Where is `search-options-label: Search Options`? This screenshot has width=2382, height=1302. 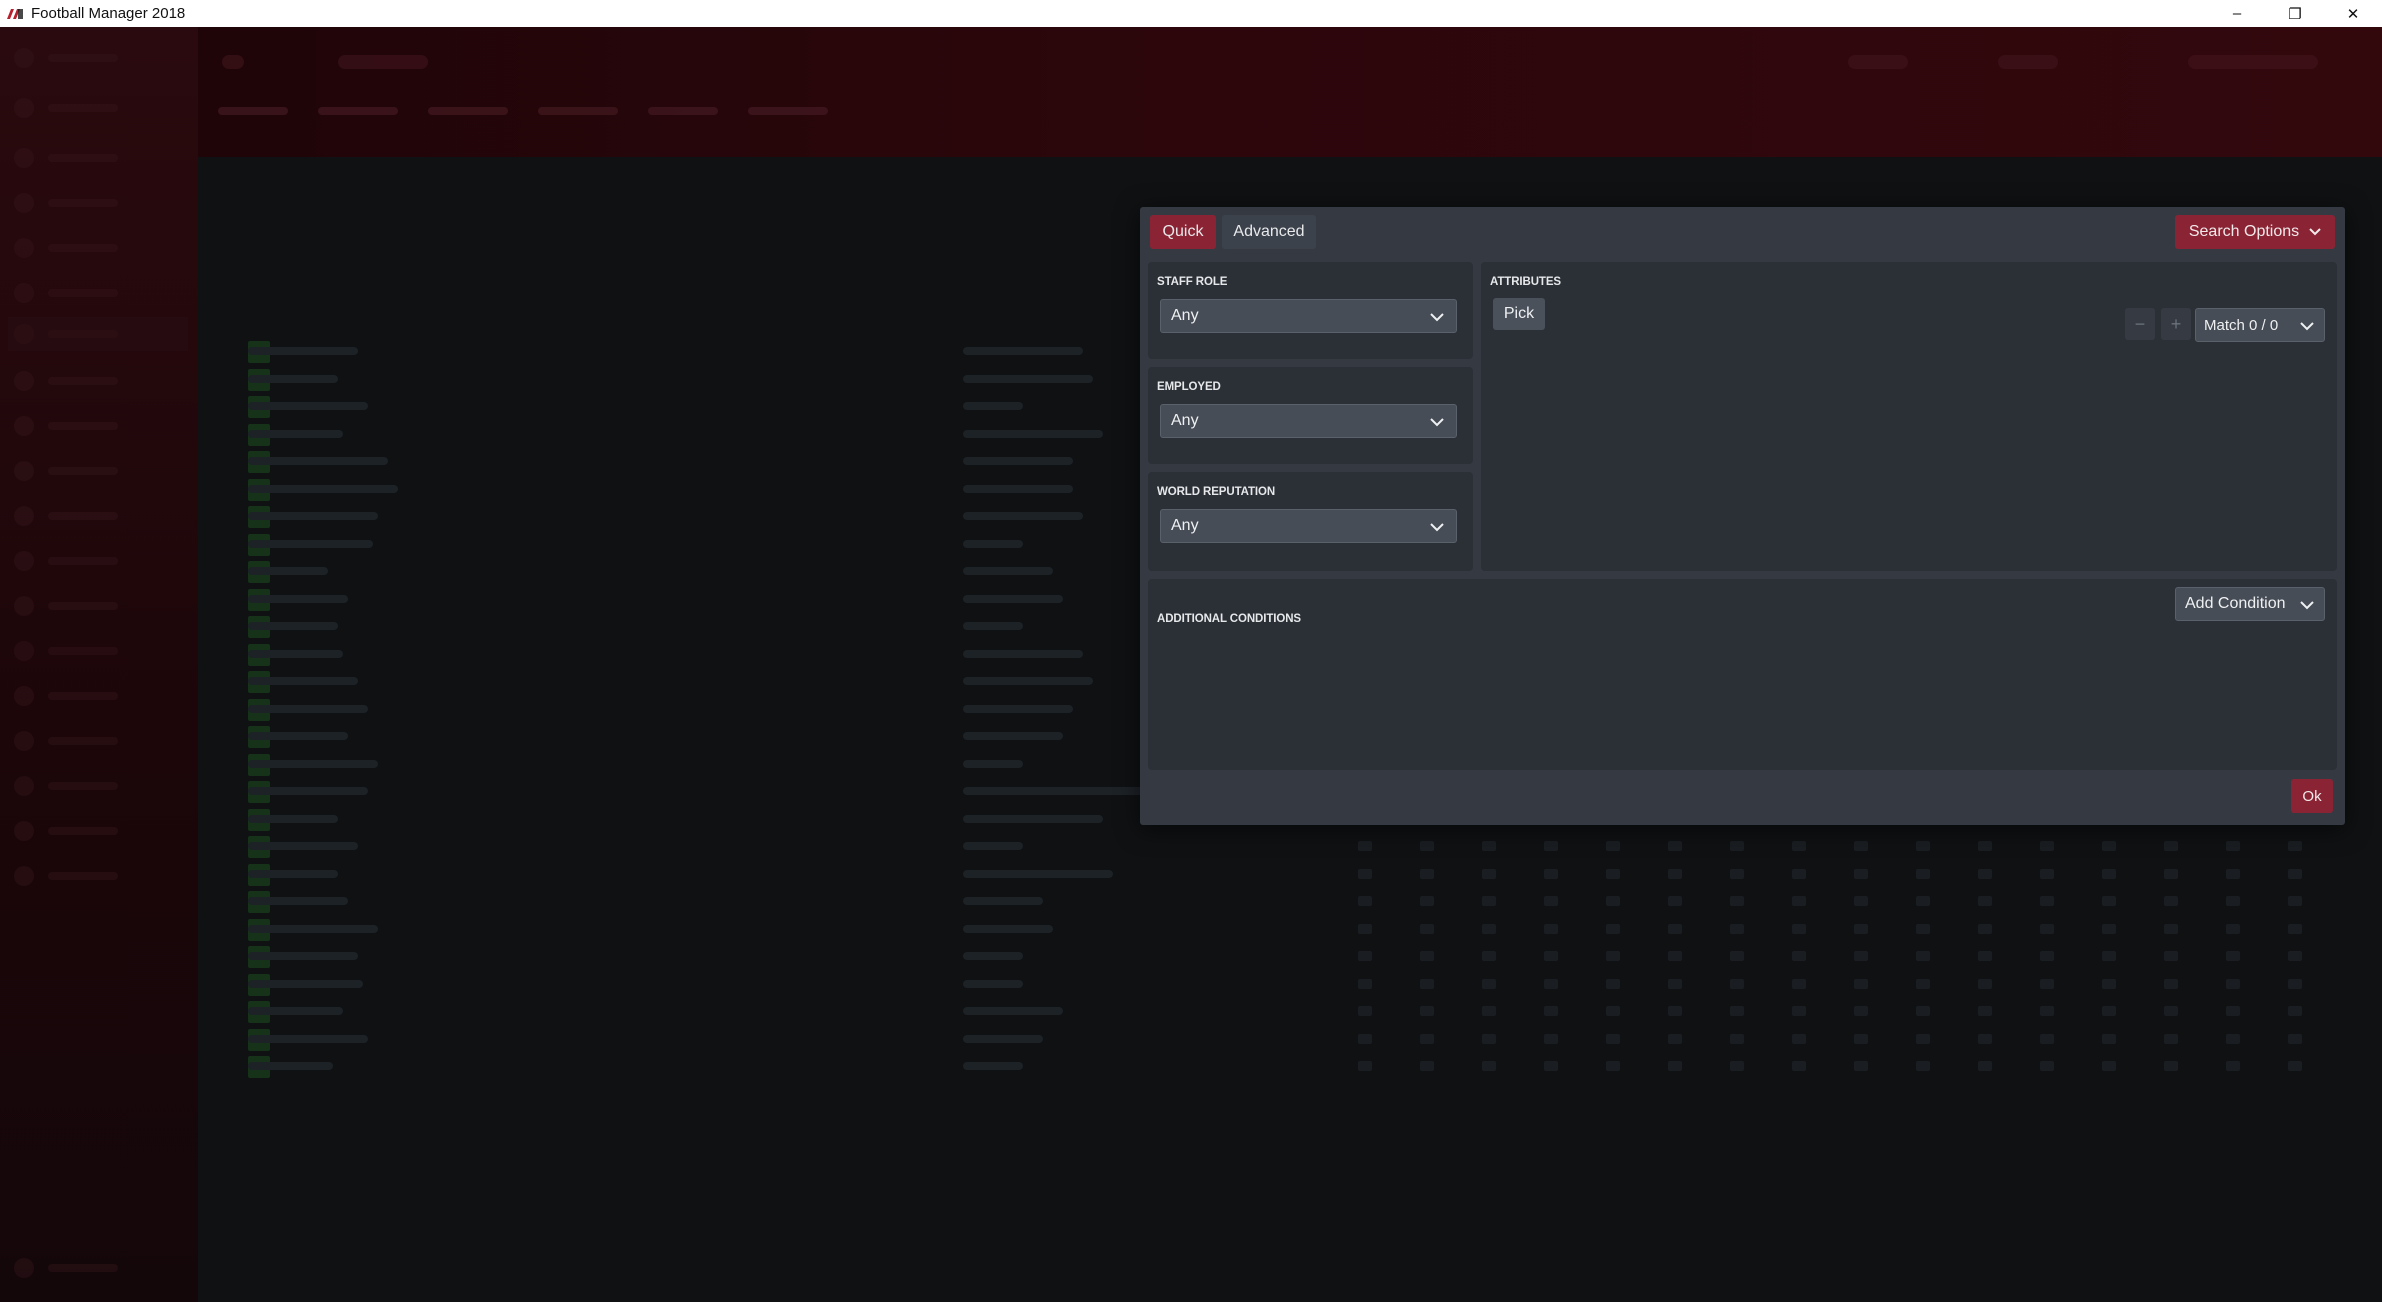
search-options-label: Search Options is located at coordinates (2244, 231).